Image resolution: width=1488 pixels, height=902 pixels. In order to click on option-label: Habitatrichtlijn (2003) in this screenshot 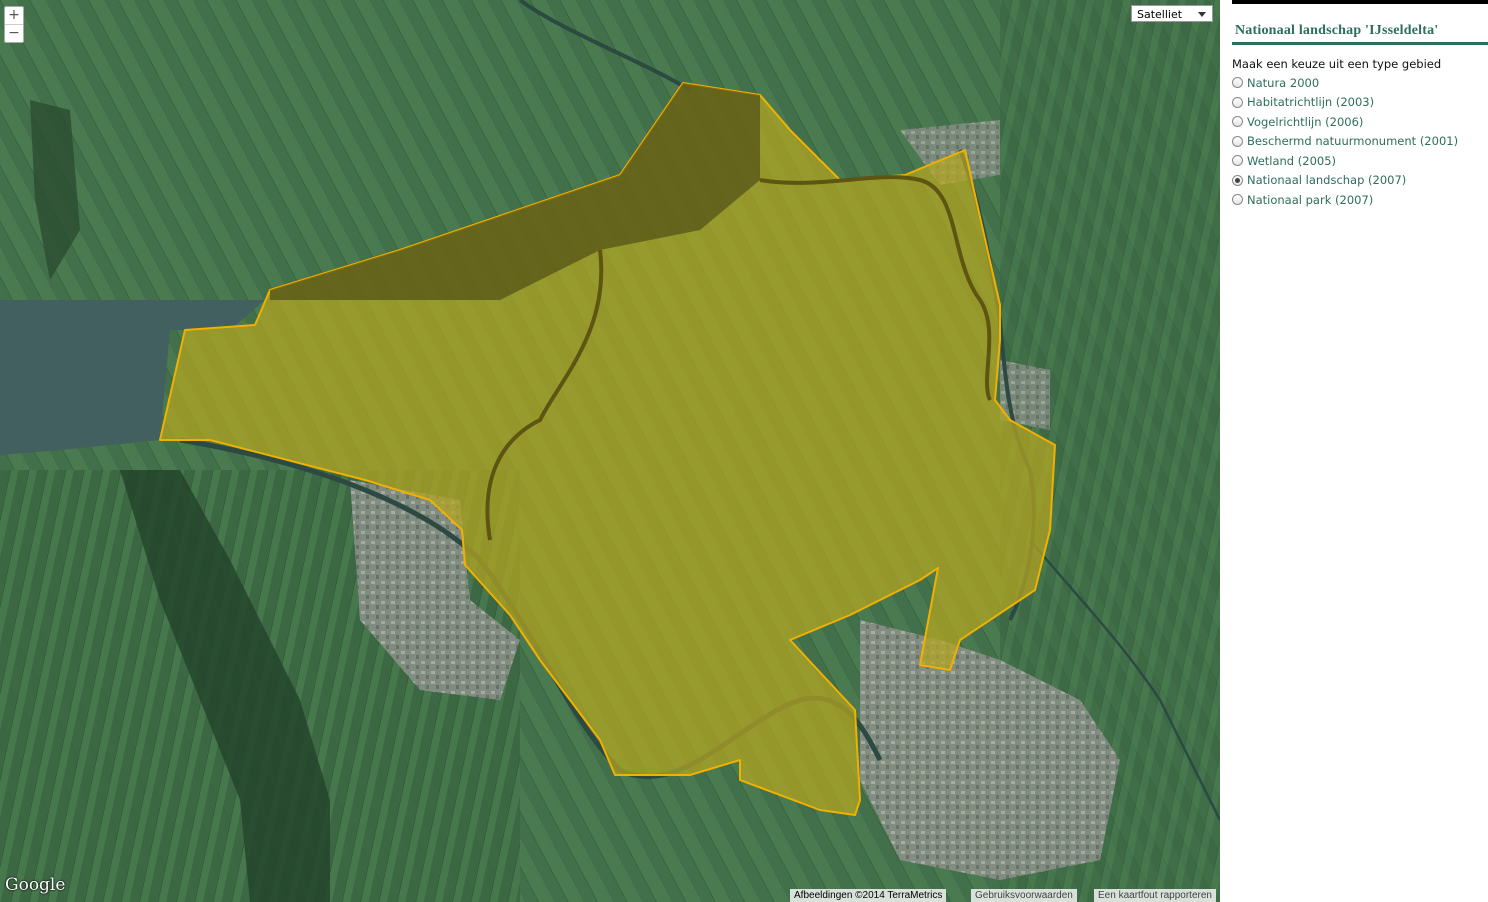, I will do `click(1311, 102)`.